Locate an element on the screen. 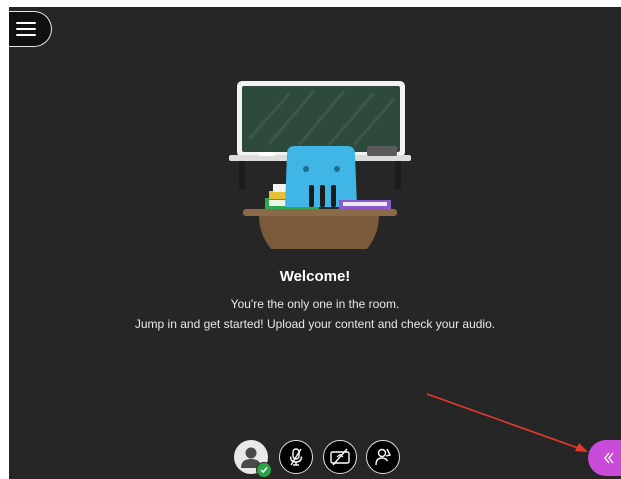 The height and width of the screenshot is (479, 621). camera-button is located at coordinates (340, 457).